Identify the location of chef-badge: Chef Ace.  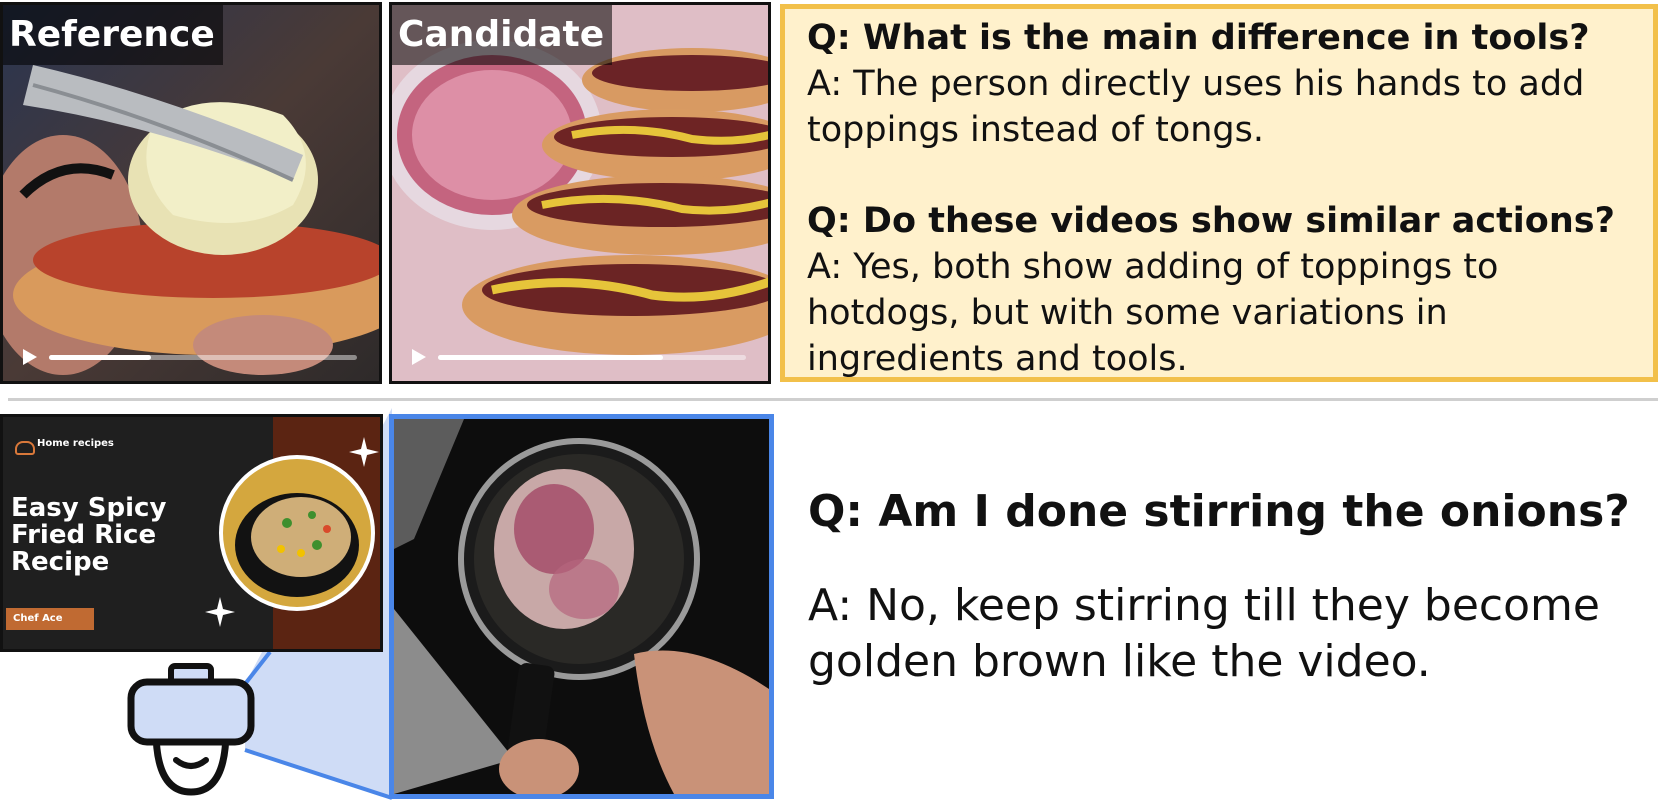
(50, 619).